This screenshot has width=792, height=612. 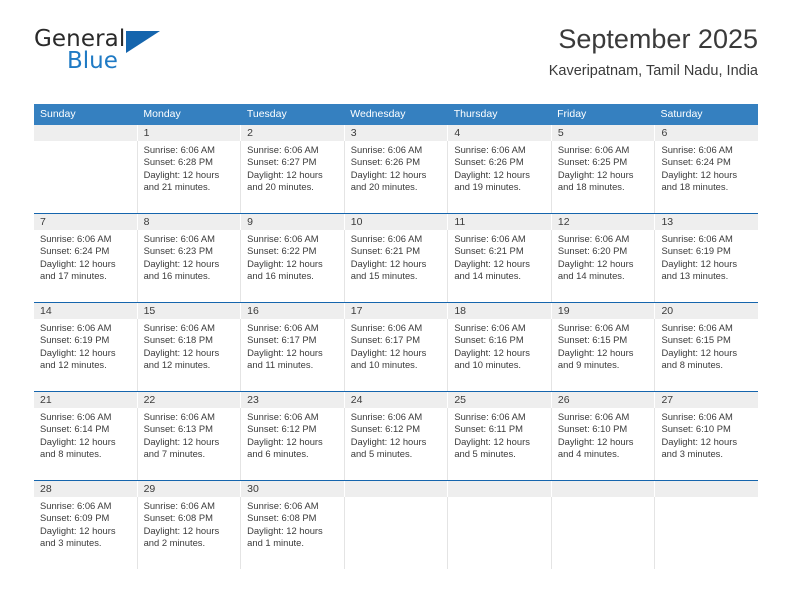 What do you see at coordinates (602, 400) in the screenshot?
I see `day-number-26: 26` at bounding box center [602, 400].